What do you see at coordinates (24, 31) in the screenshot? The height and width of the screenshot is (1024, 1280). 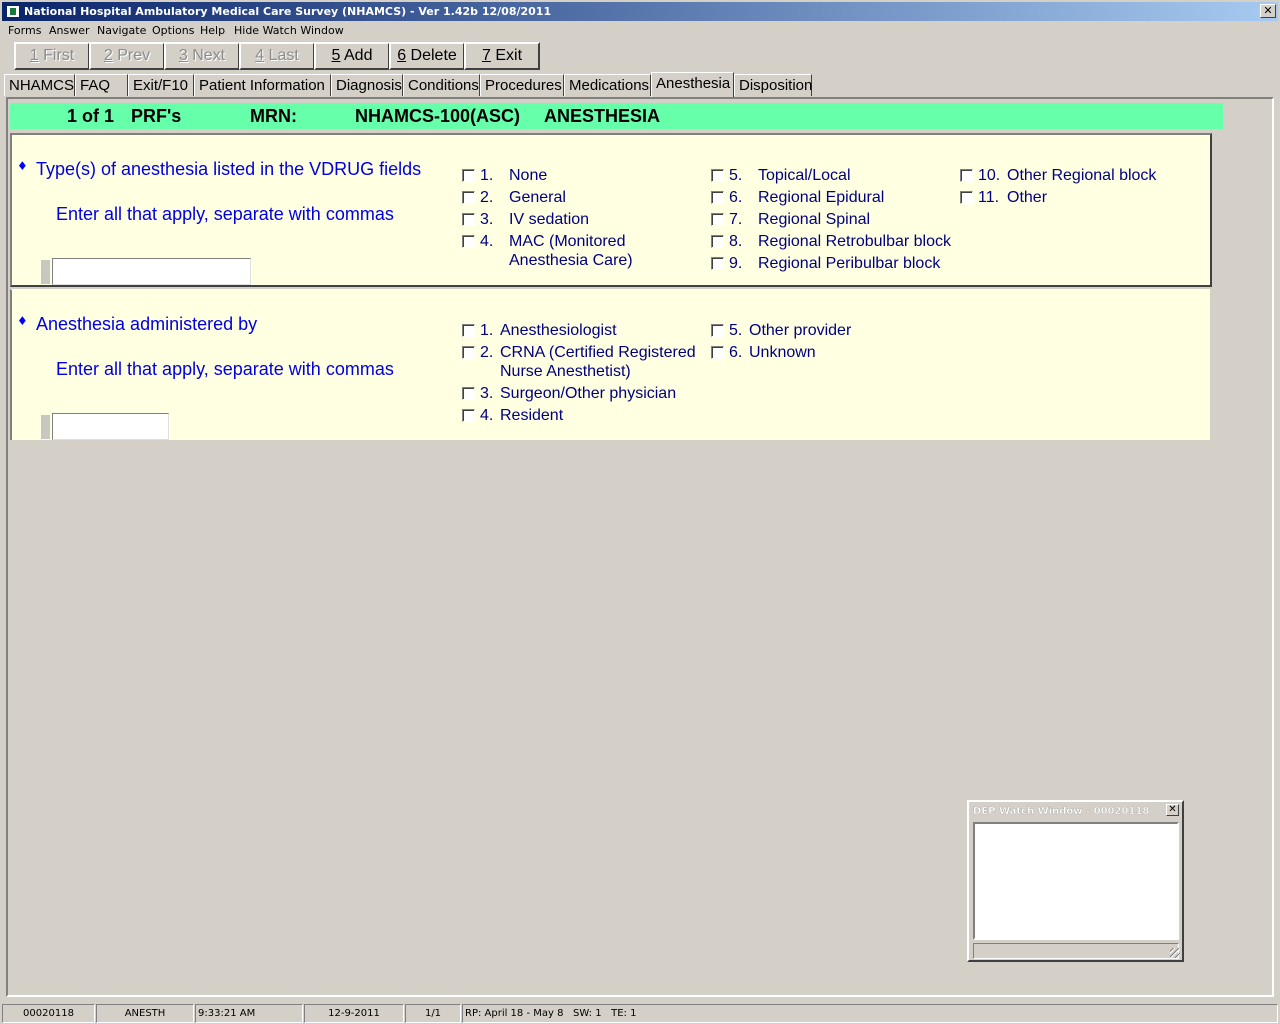 I see `menu-forms: Forms` at bounding box center [24, 31].